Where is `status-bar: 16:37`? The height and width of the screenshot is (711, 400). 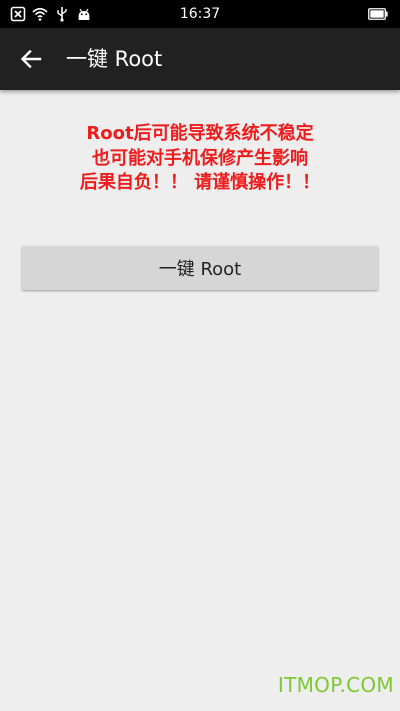 status-bar: 16:37 is located at coordinates (200, 14).